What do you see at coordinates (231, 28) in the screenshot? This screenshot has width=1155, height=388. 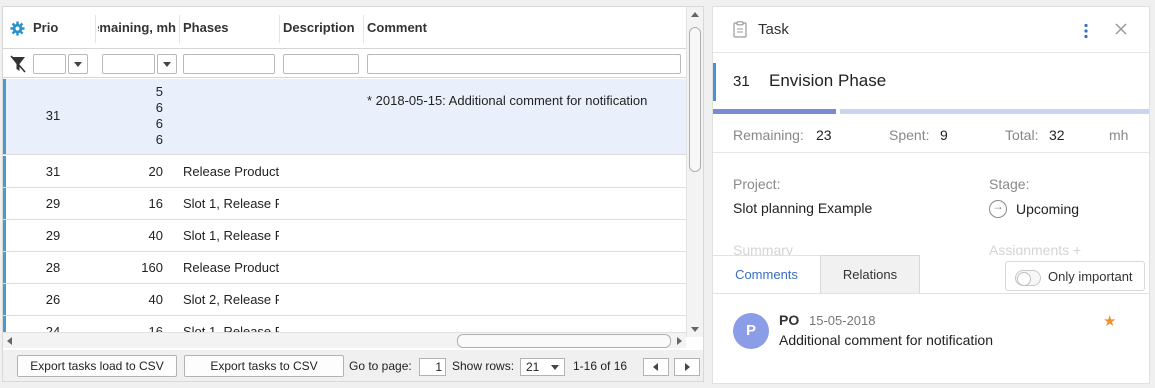 I see `column-header-phases: Phases` at bounding box center [231, 28].